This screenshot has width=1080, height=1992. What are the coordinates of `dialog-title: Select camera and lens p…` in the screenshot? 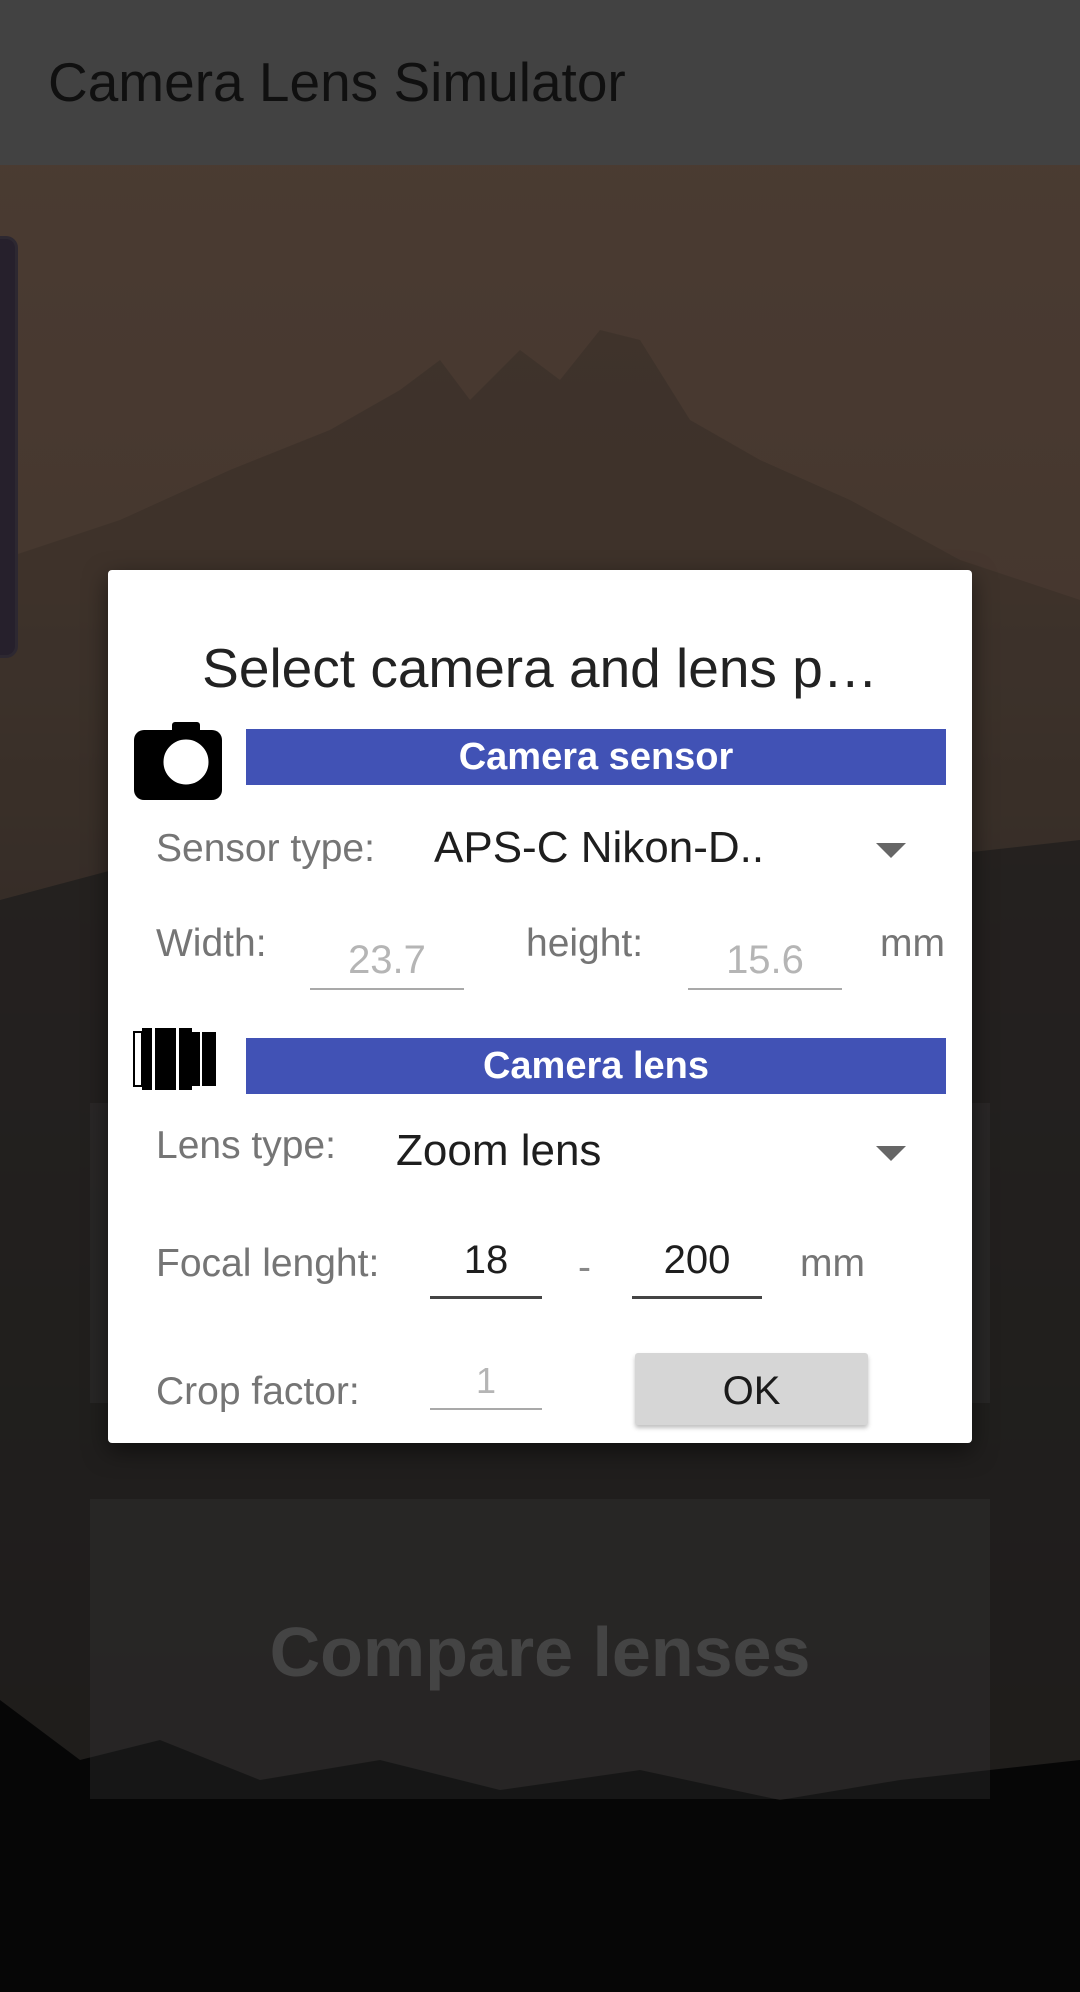 It's located at (540, 668).